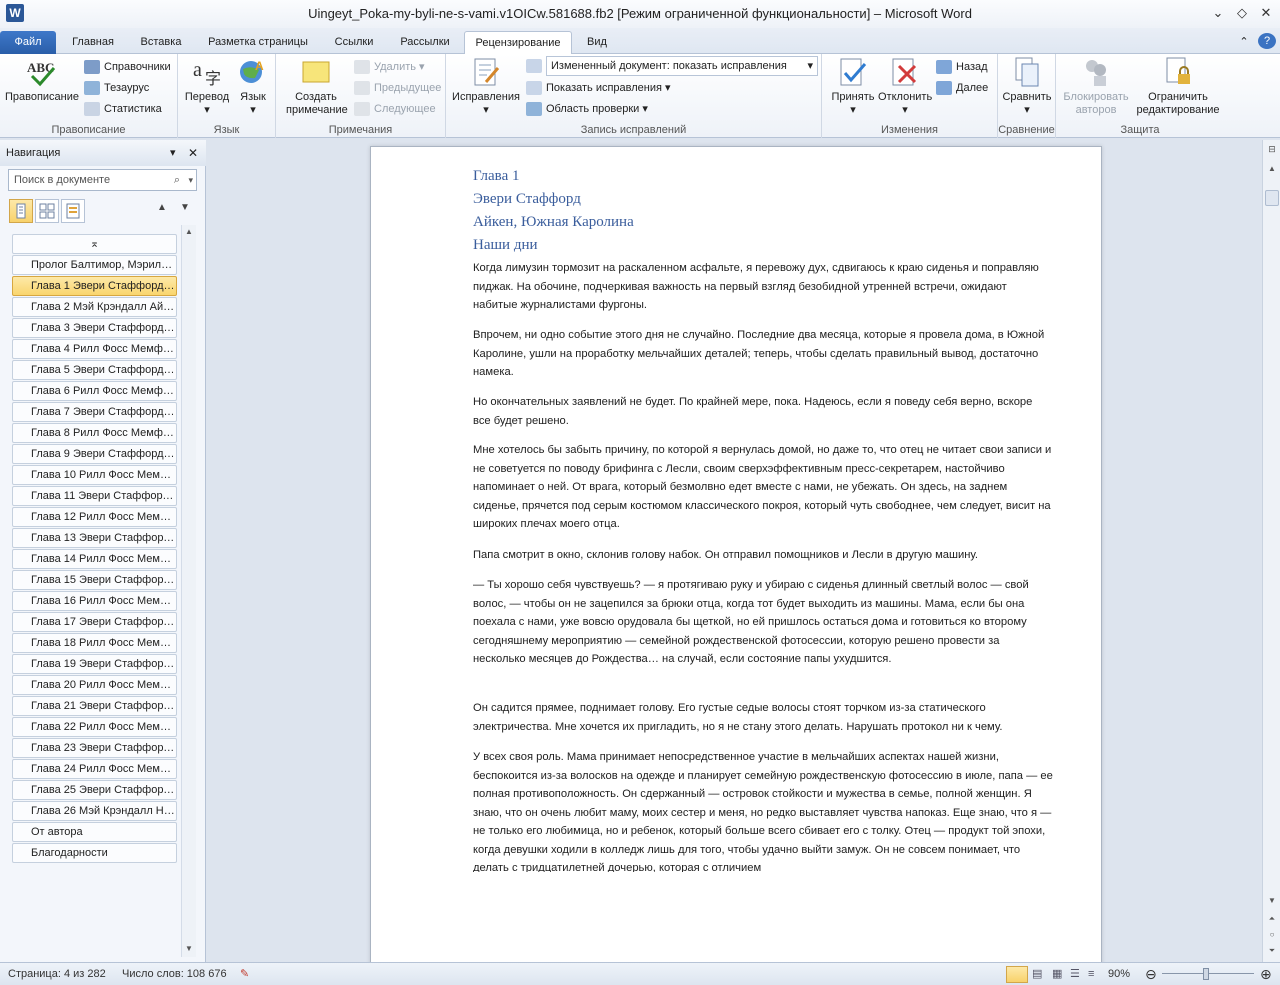  I want to click on zoom-slider-thumb, so click(1206, 974).